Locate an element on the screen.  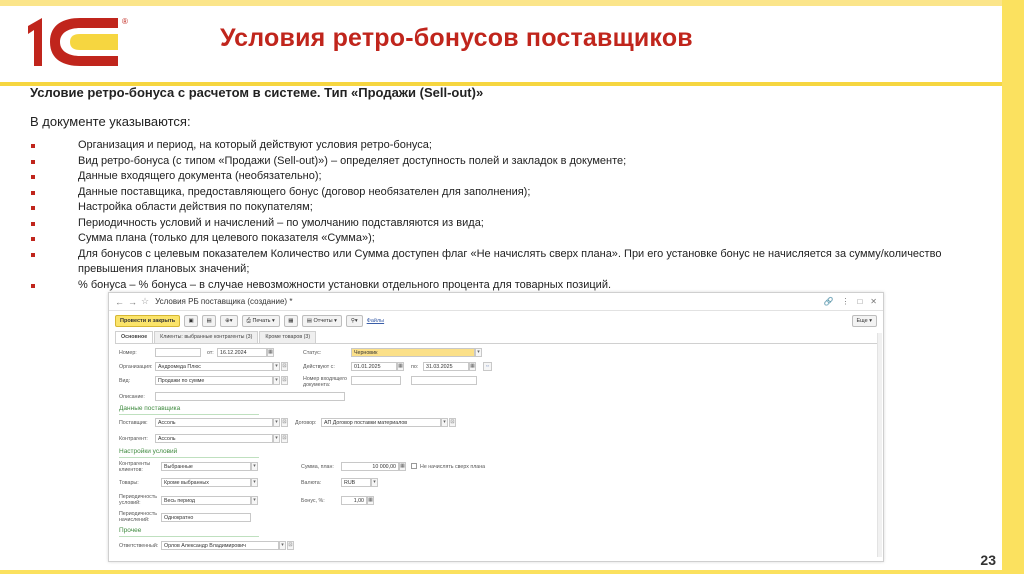
star-icon: ☆ is located at coordinates (145, 301).